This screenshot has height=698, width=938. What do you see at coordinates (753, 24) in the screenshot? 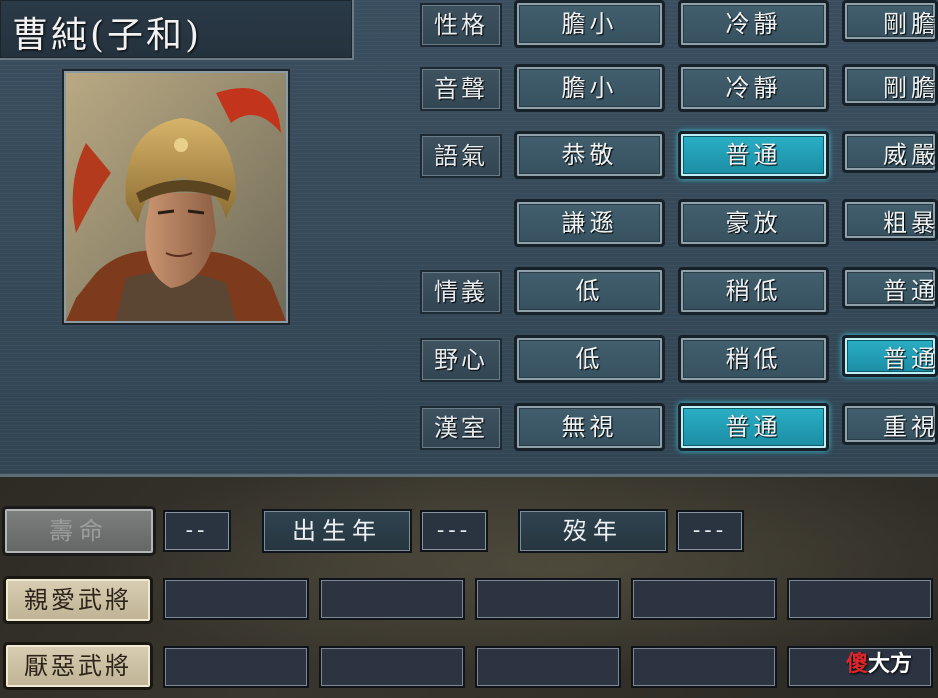
I see `trait-option-0-1: 冷靜` at bounding box center [753, 24].